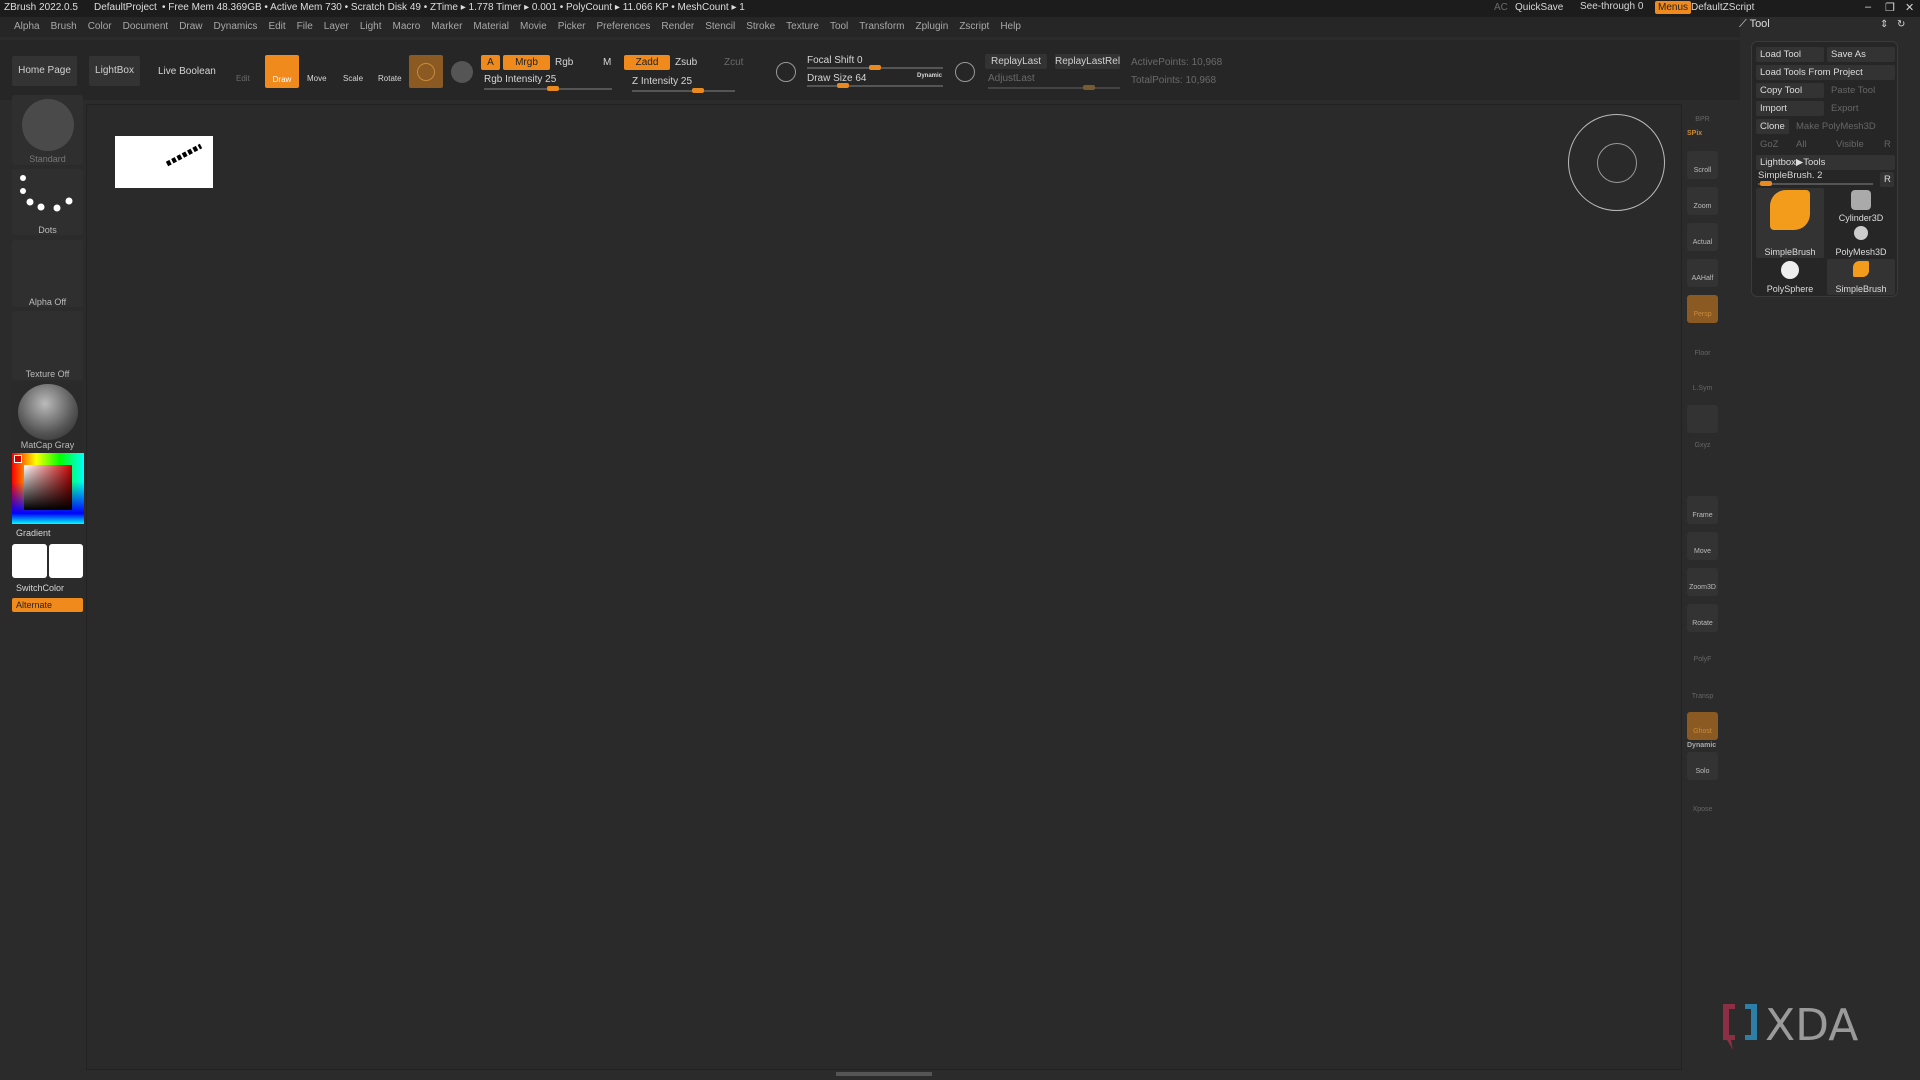  I want to click on menu-draw: Draw, so click(190, 27).